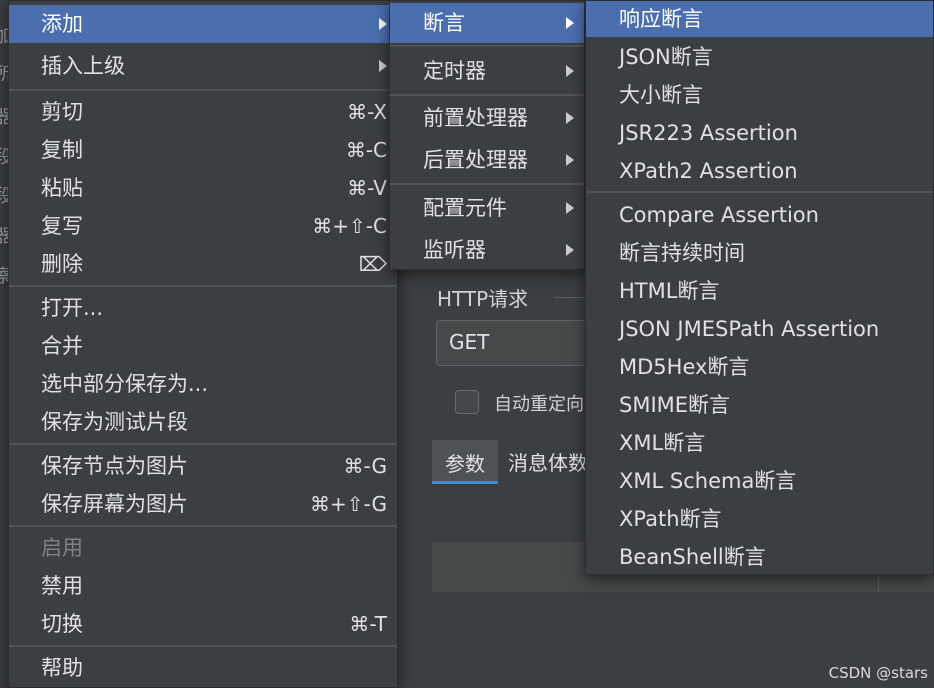  What do you see at coordinates (539, 404) in the screenshot?
I see `redirect-checkbox-label: 自动重定向` at bounding box center [539, 404].